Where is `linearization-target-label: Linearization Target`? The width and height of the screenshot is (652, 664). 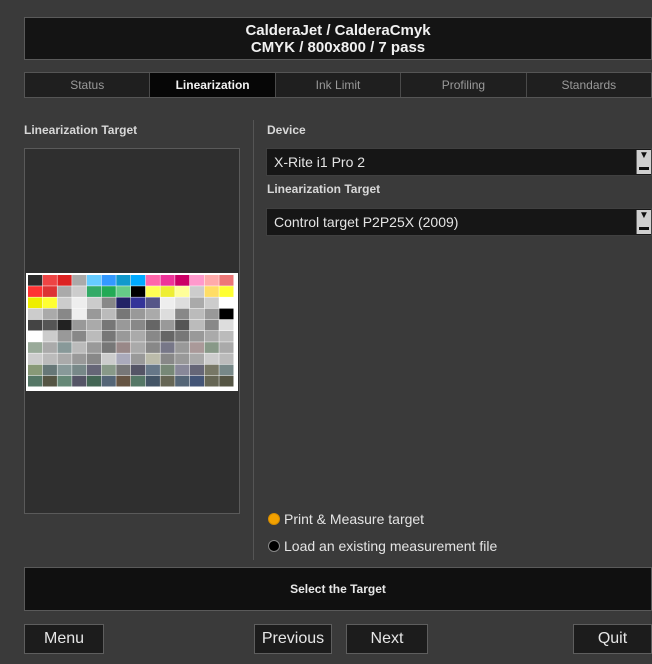
linearization-target-label: Linearization Target is located at coordinates (324, 189).